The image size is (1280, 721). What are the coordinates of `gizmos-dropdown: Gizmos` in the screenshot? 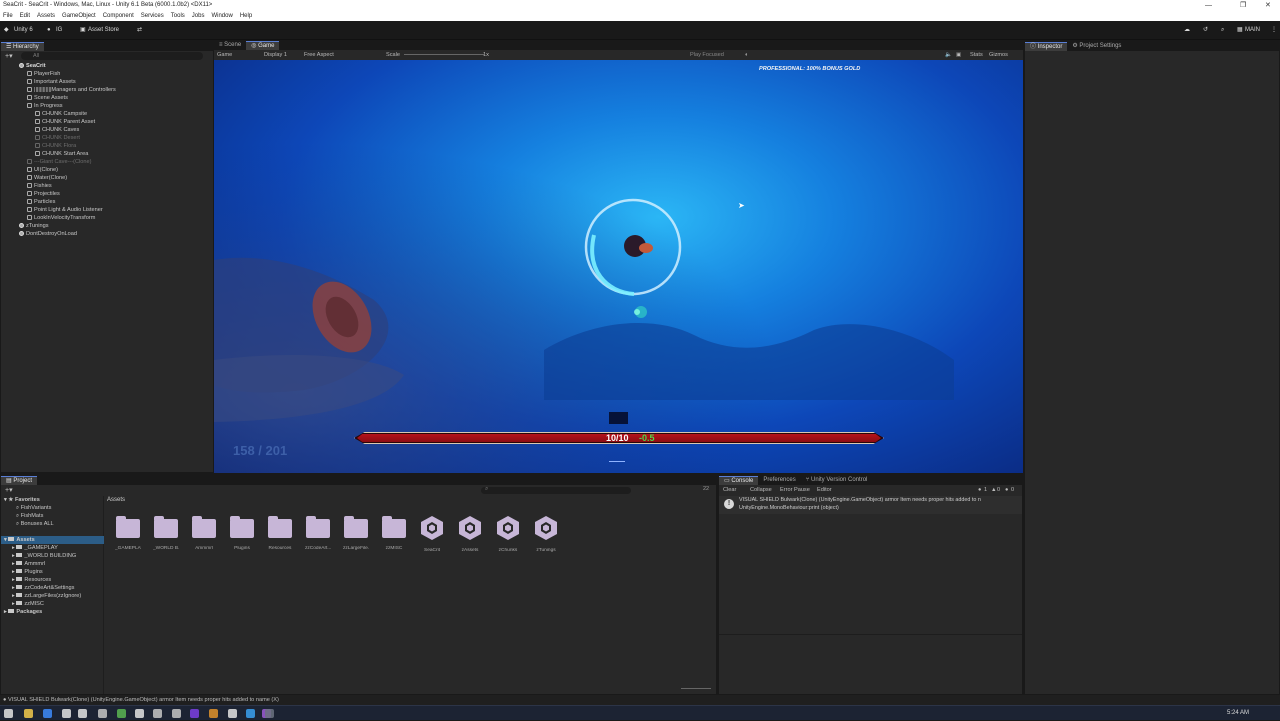 It's located at (998, 55).